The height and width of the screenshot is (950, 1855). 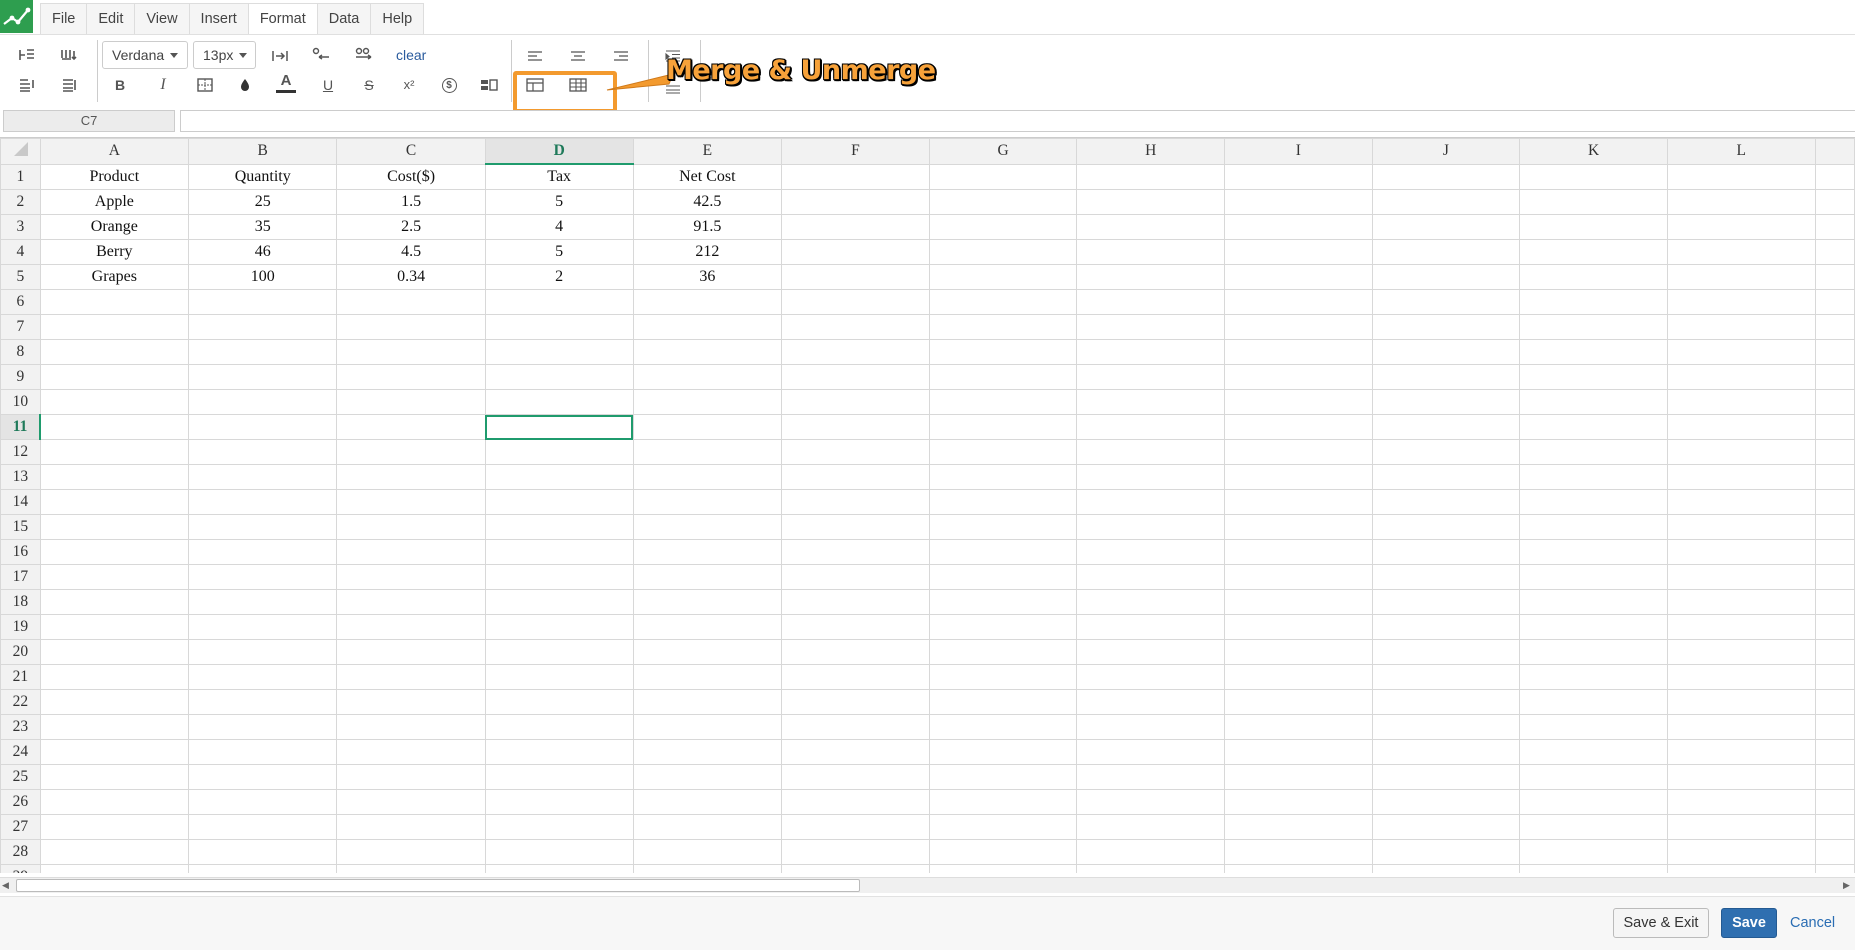 What do you see at coordinates (262, 176) in the screenshot?
I see `cell: Quantity` at bounding box center [262, 176].